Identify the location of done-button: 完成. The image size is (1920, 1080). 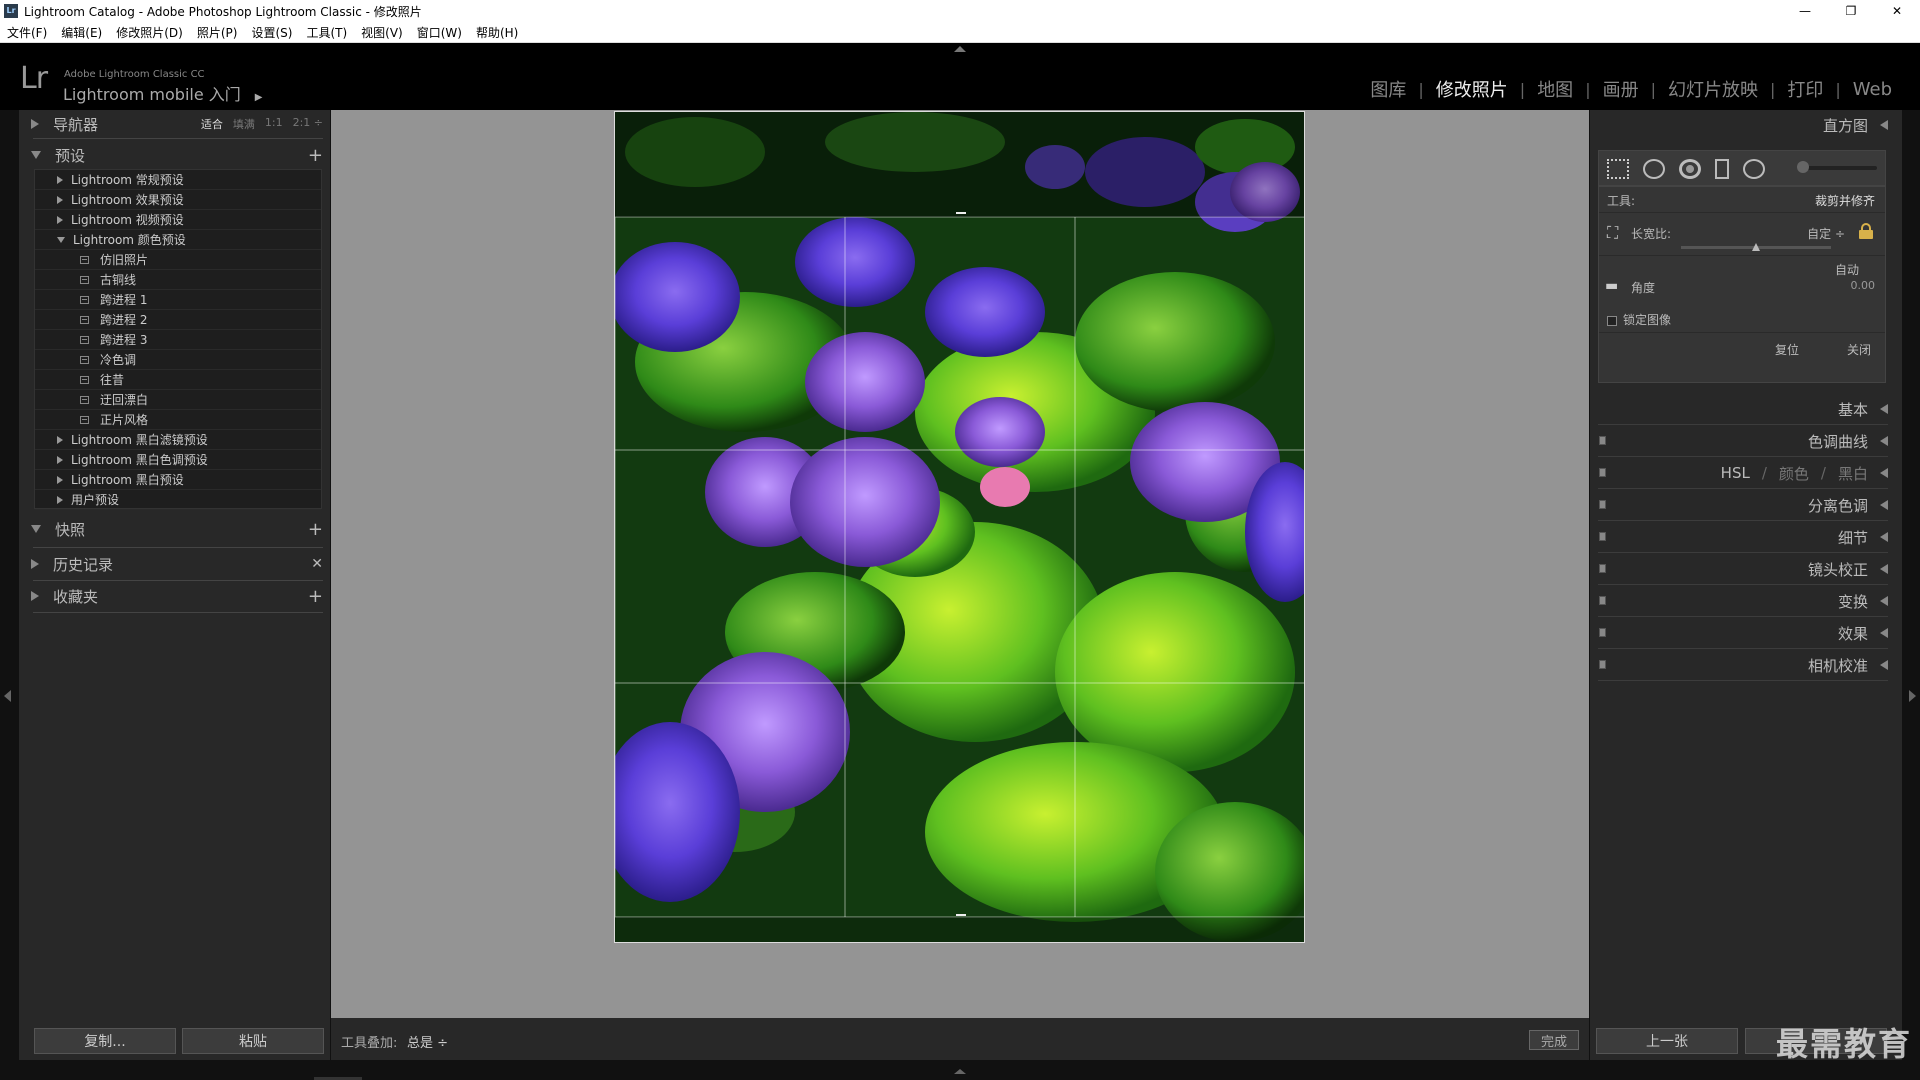
(1554, 1040).